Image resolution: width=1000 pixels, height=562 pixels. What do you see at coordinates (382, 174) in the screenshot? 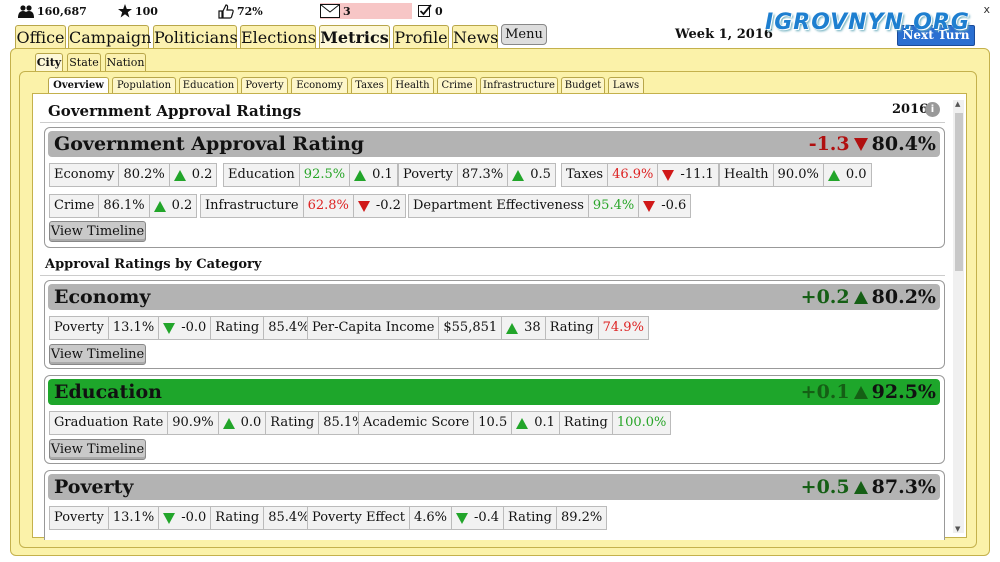
I see `metric-delta: 0.1` at bounding box center [382, 174].